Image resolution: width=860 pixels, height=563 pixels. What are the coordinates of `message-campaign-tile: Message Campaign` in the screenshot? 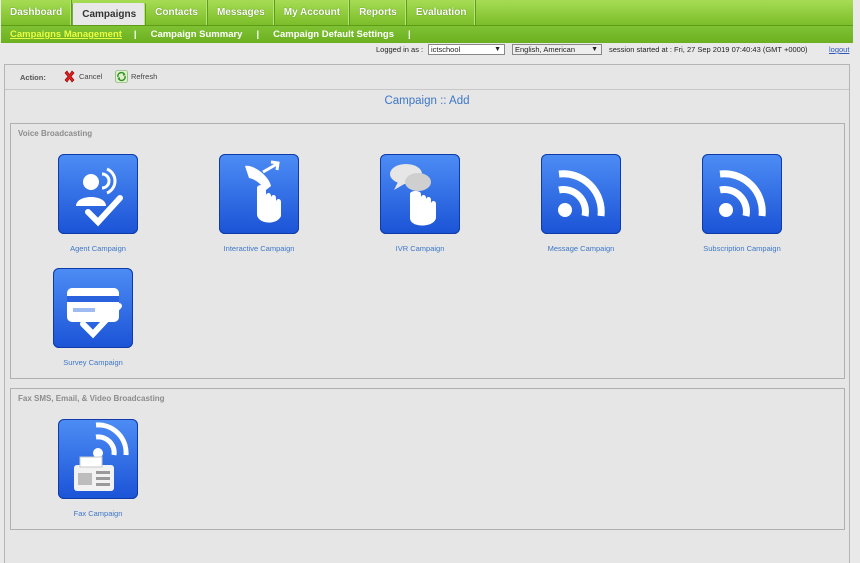 It's located at (581, 203).